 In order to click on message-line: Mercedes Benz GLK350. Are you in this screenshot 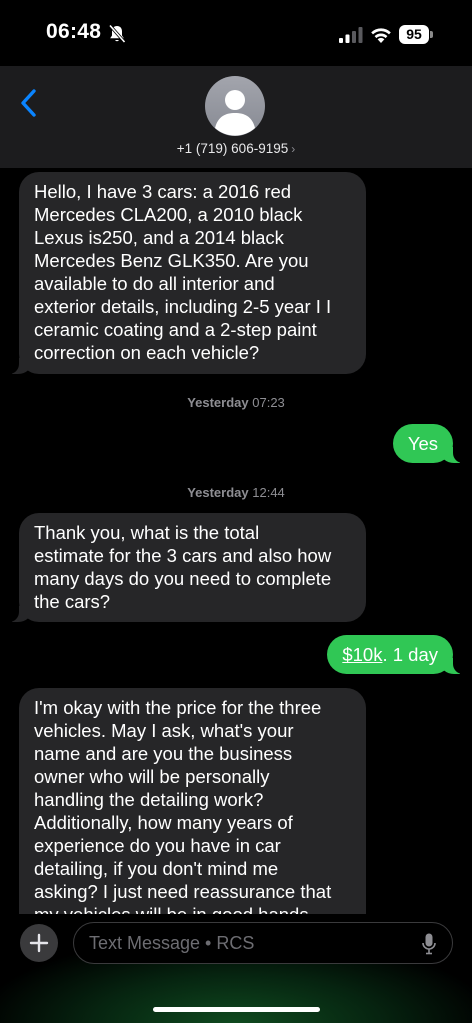, I will do `click(171, 260)`.